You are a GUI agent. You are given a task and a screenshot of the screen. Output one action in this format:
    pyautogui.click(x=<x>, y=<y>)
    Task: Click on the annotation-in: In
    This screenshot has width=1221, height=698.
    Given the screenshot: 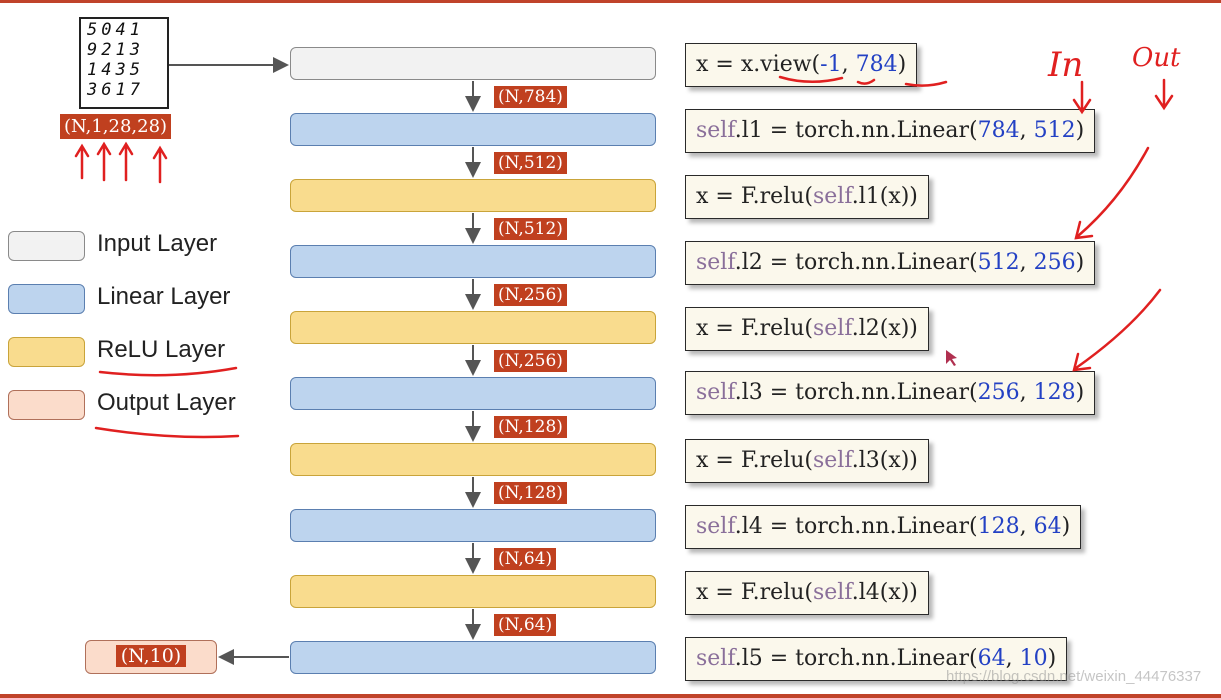 What is the action you would take?
    pyautogui.click(x=1065, y=65)
    